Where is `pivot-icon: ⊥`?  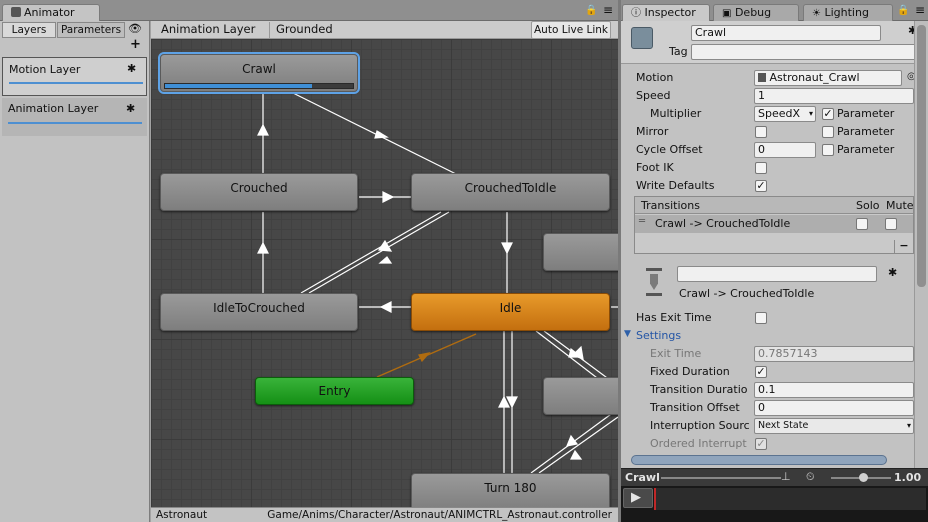
pivot-icon: ⊥ is located at coordinates (786, 476).